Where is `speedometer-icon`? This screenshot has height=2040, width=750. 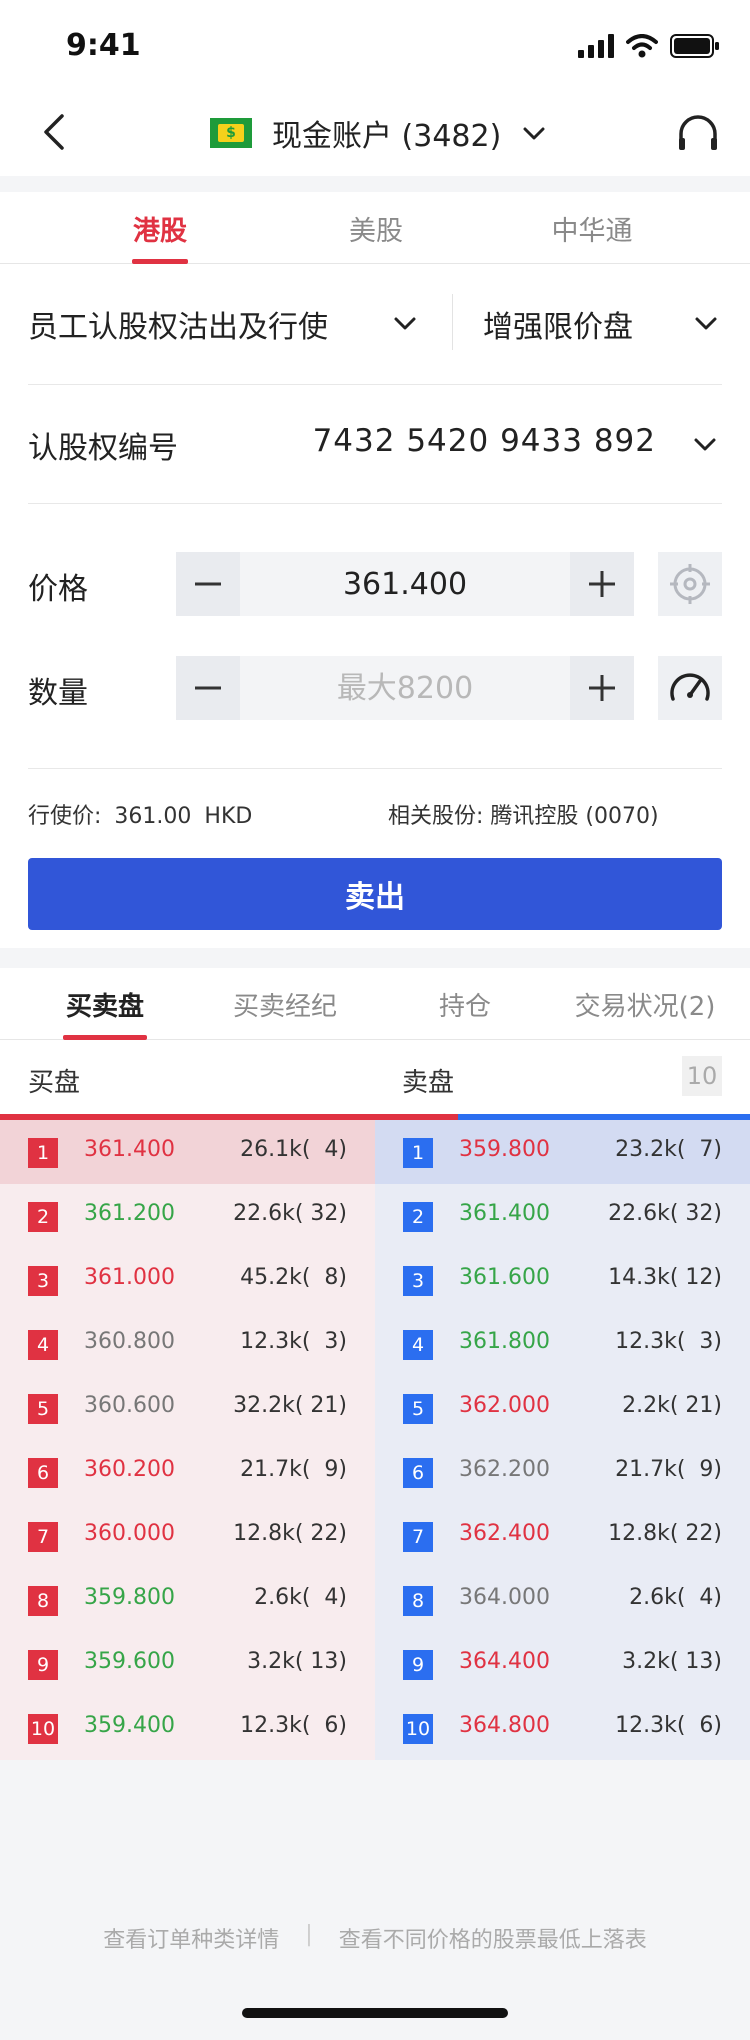 speedometer-icon is located at coordinates (690, 687).